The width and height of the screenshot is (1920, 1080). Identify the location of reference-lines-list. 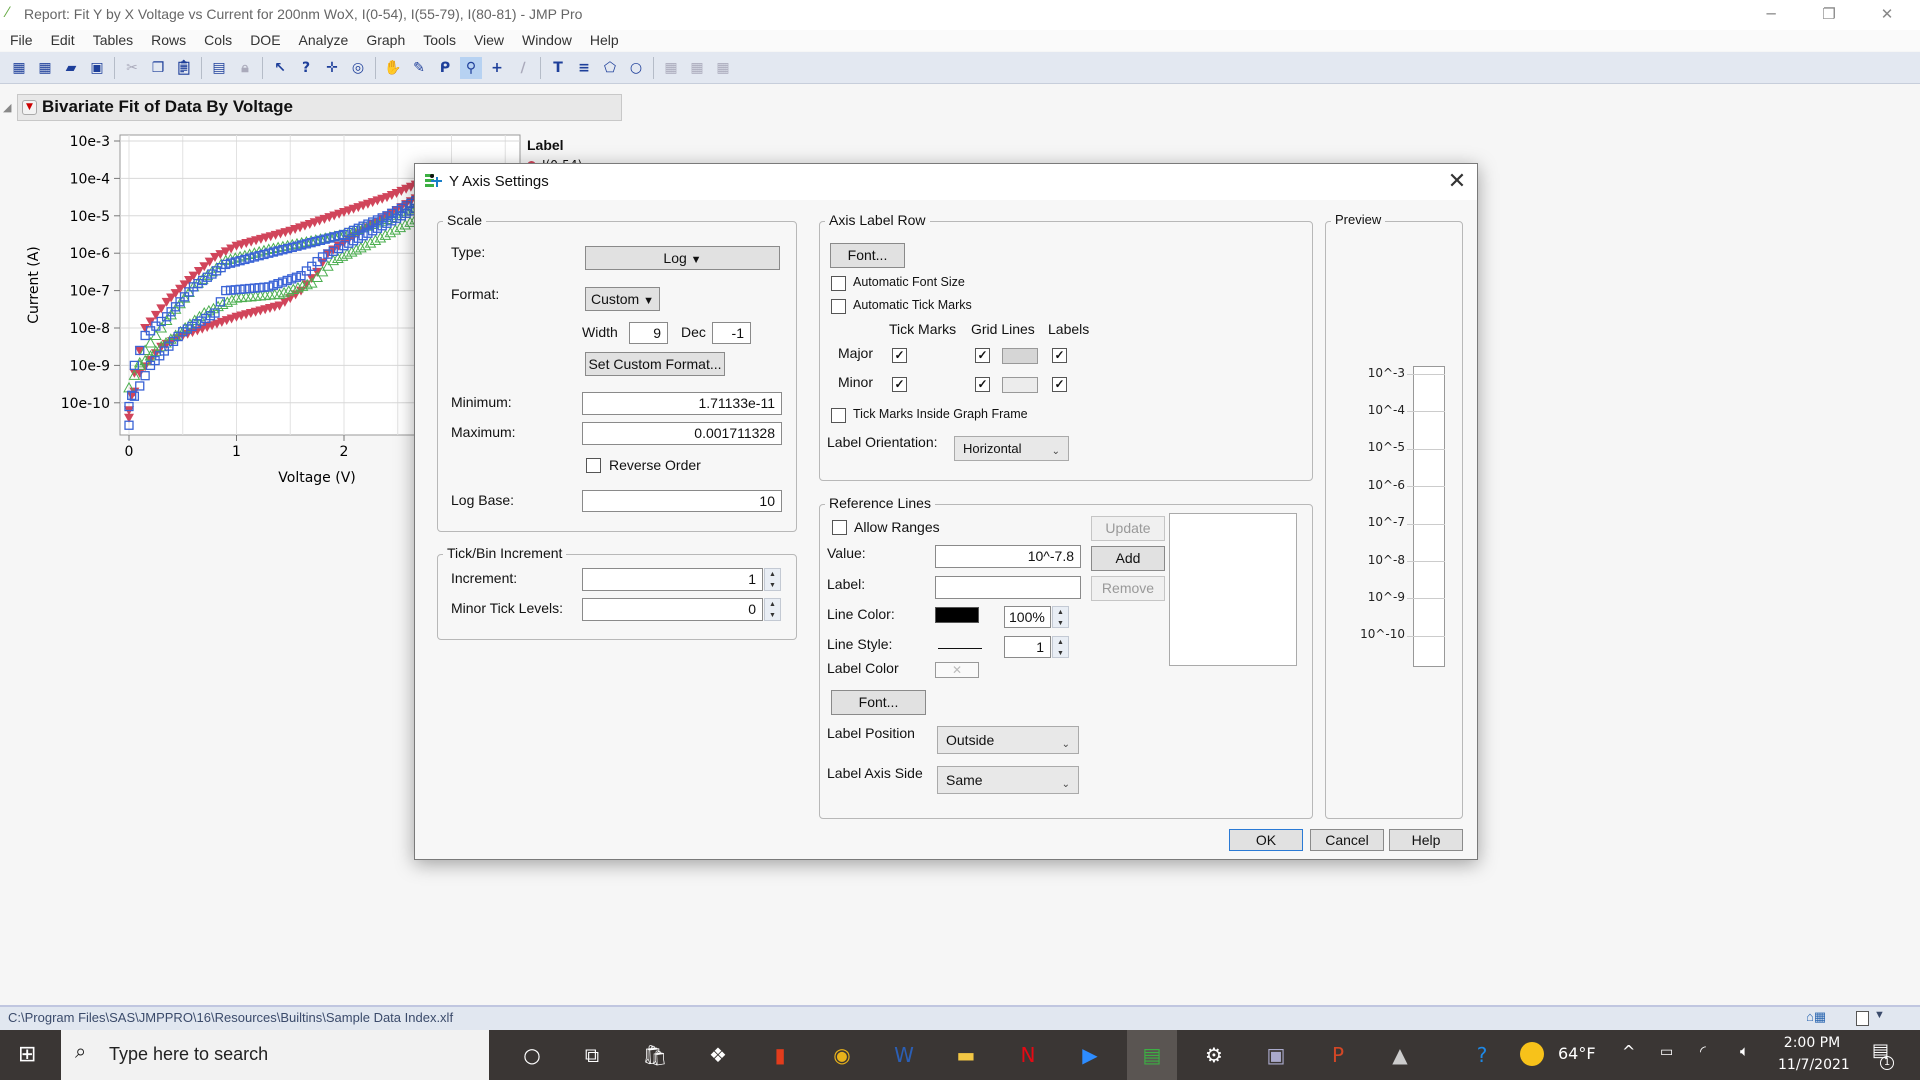
(1233, 589).